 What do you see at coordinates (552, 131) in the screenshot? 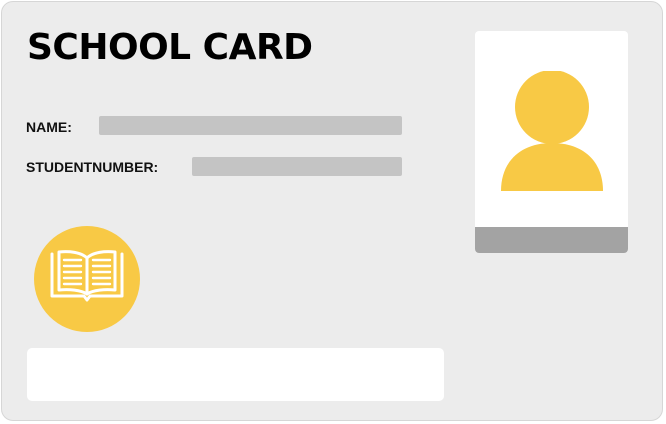
I see `person-avatar-icon` at bounding box center [552, 131].